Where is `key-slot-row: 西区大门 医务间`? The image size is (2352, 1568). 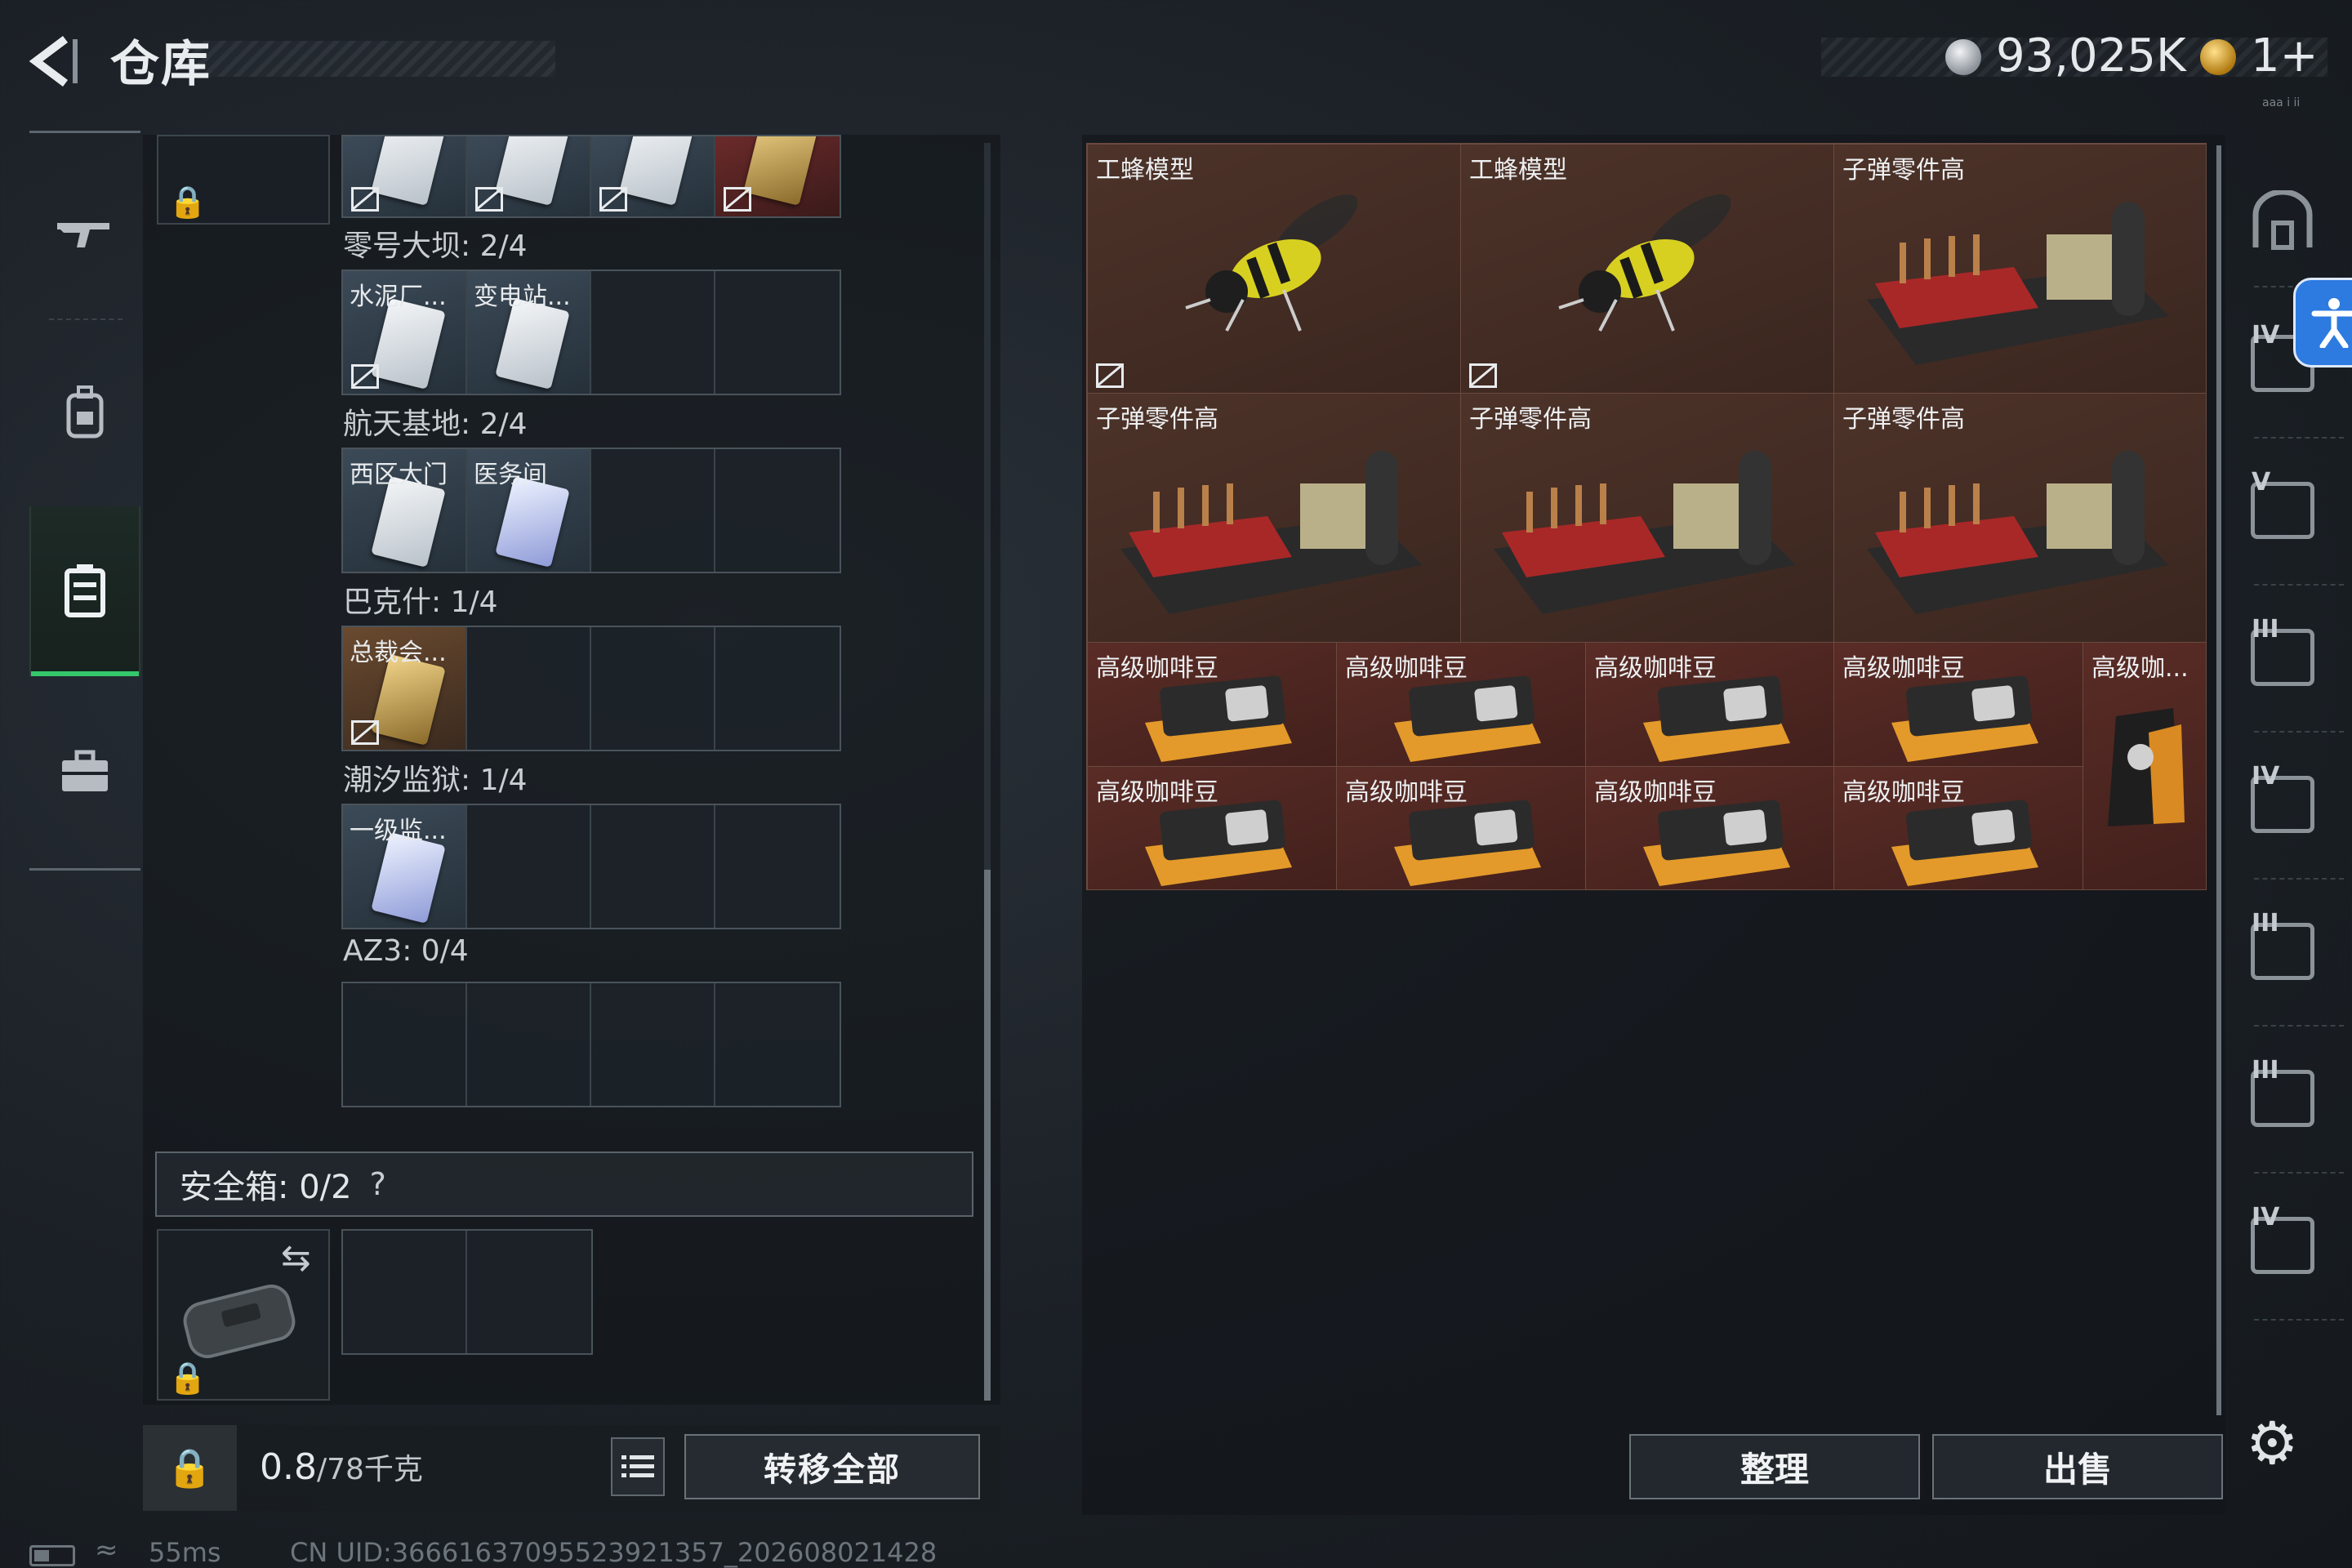
key-slot-row: 西区大门 医务间 is located at coordinates (591, 510).